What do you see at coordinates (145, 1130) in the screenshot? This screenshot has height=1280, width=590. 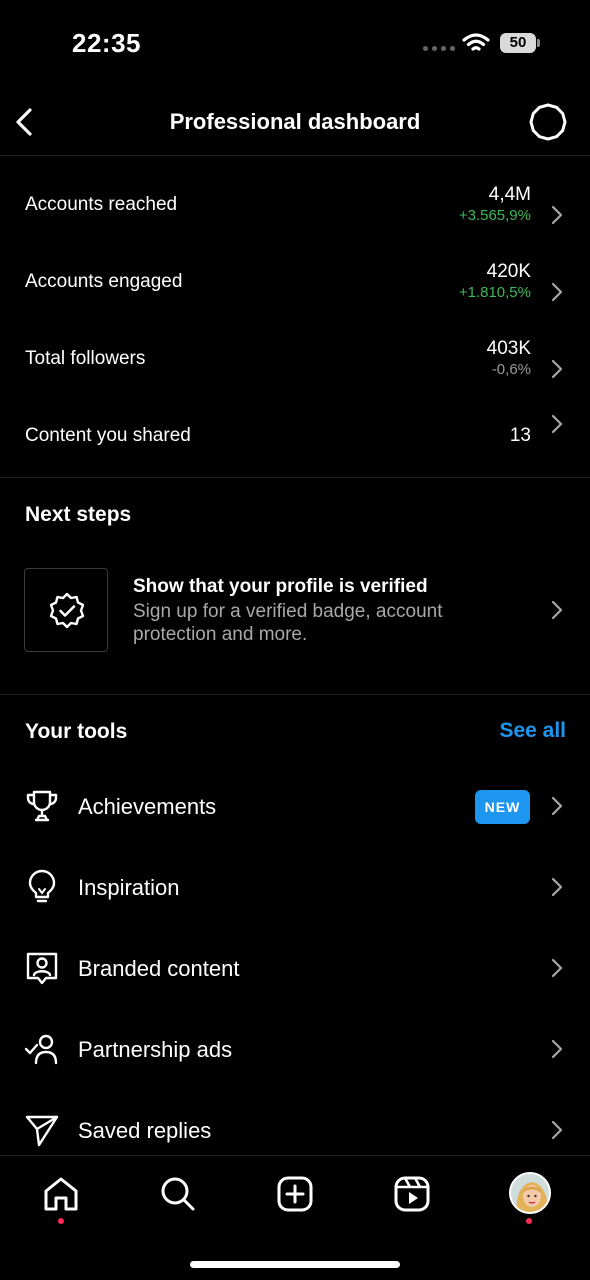 I see `tool-label: Saved replies` at bounding box center [145, 1130].